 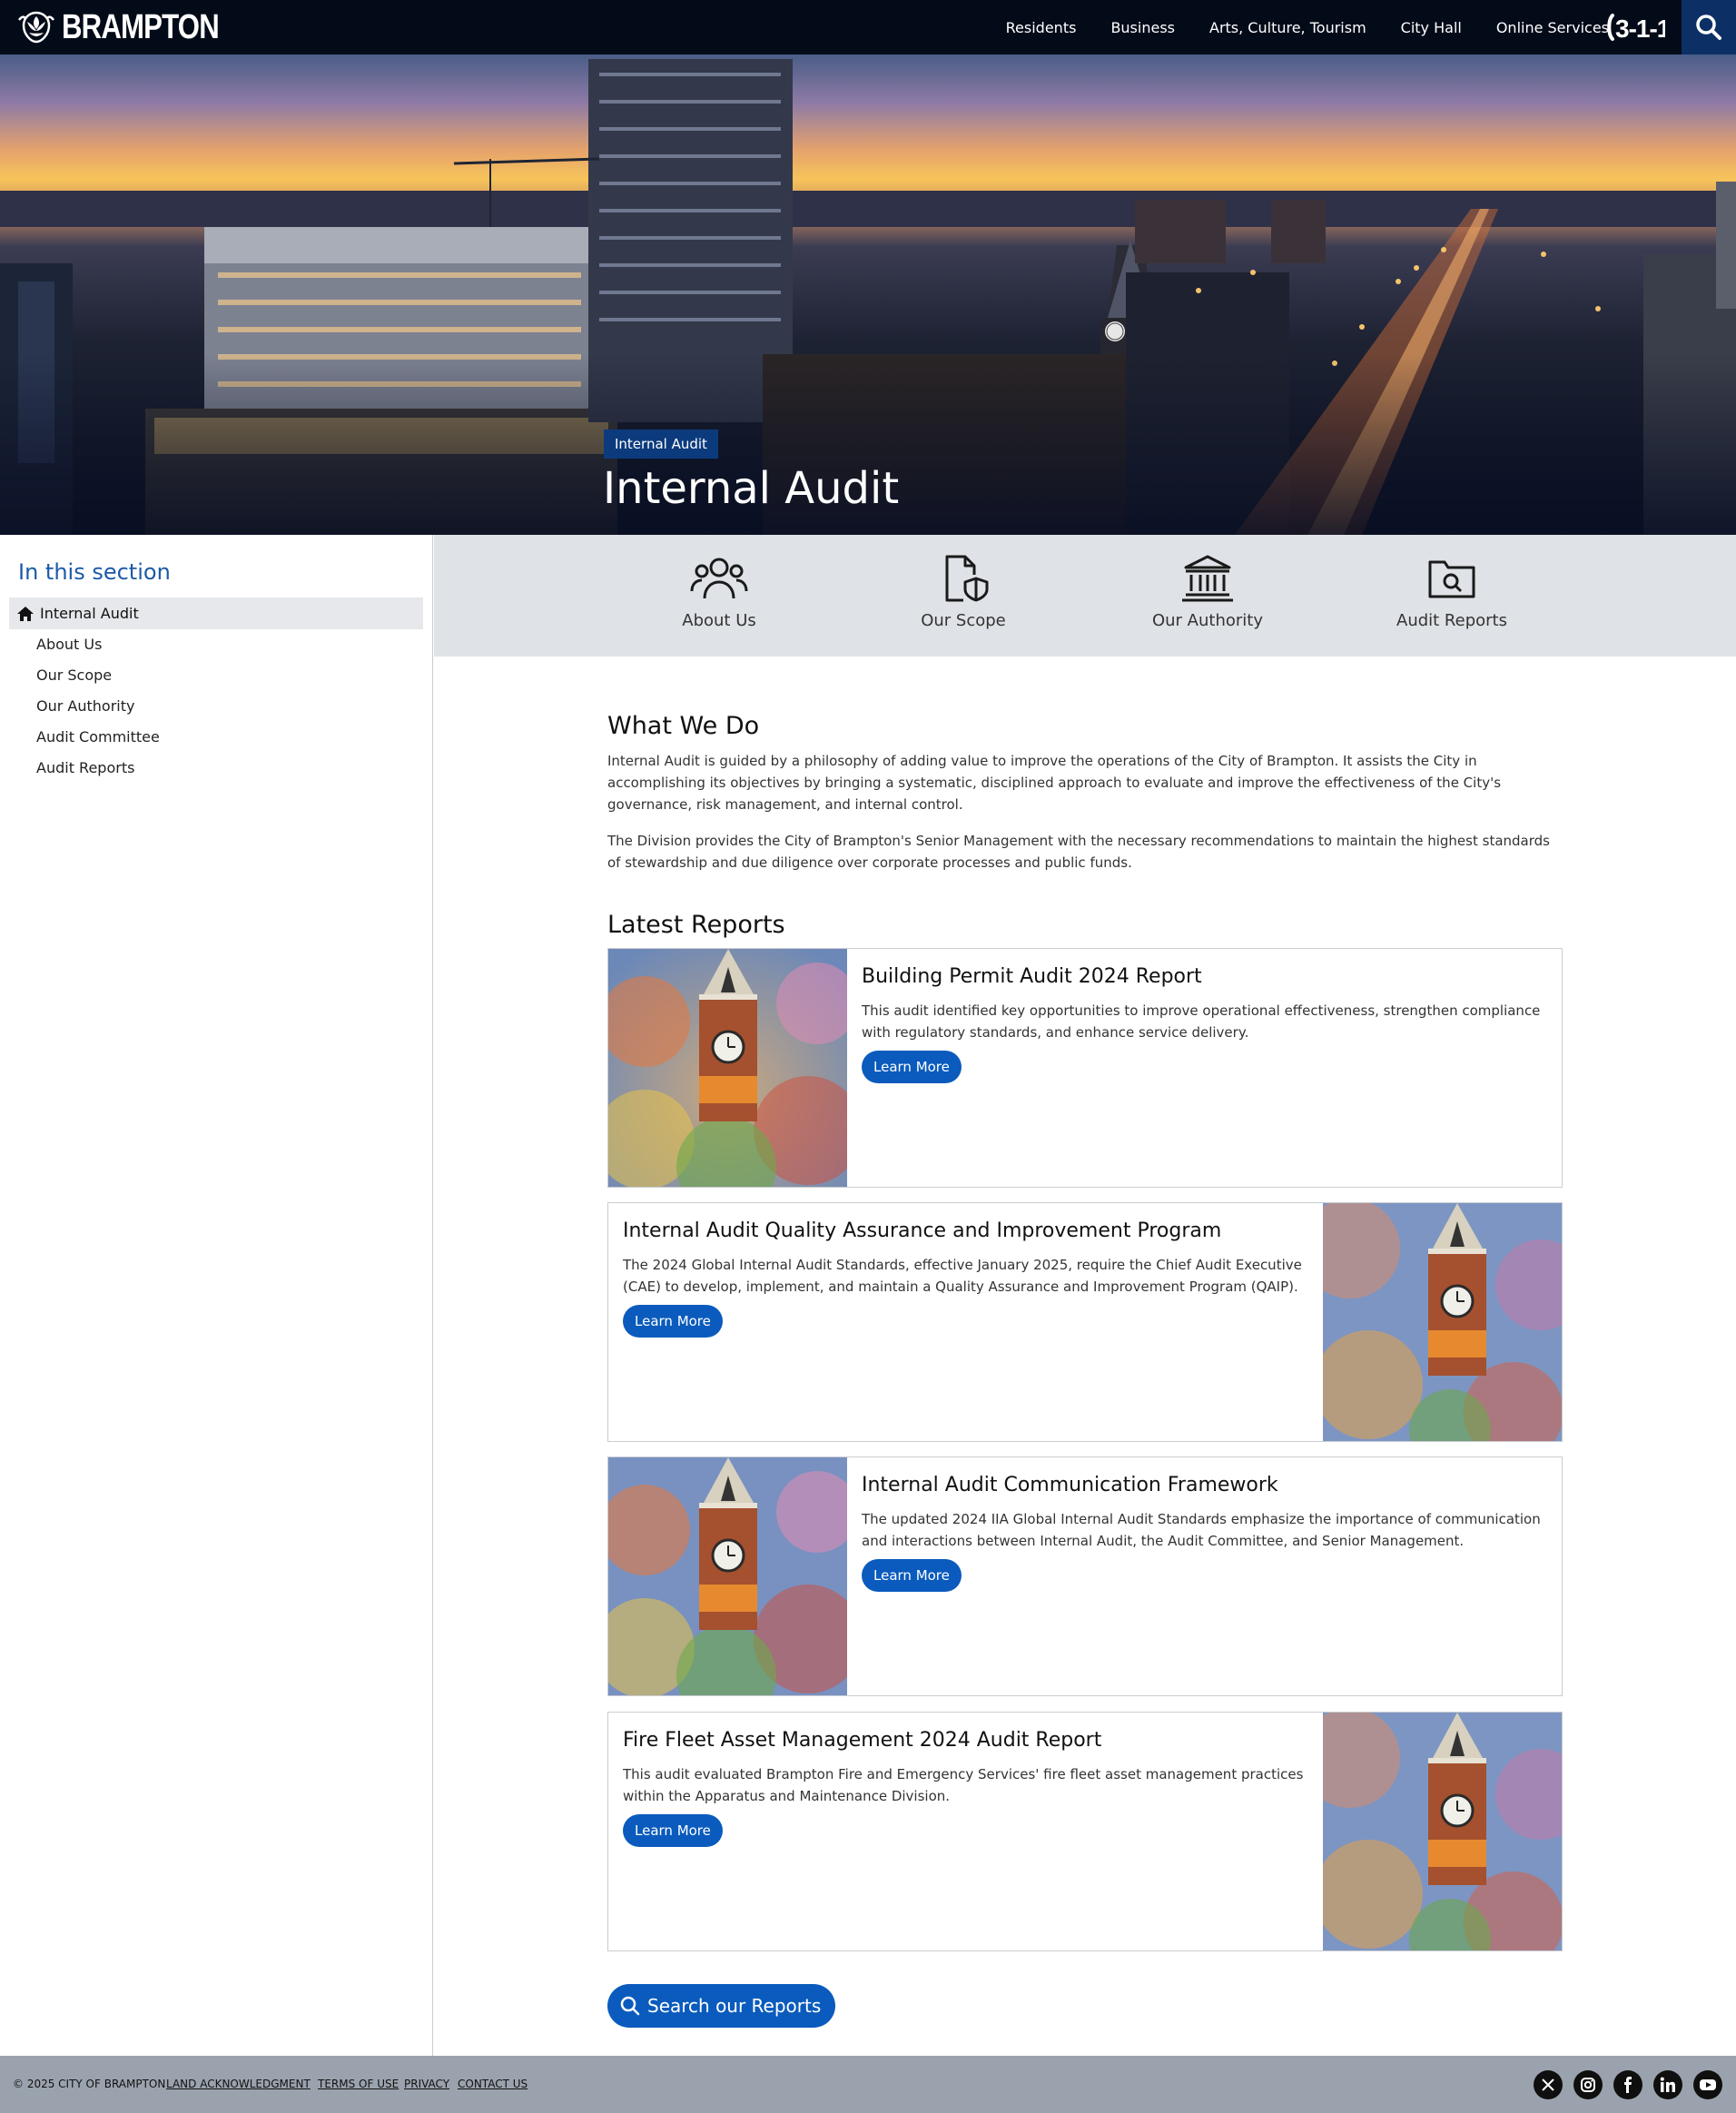 What do you see at coordinates (1431, 28) in the screenshot?
I see `nav-city-hall: City Hall` at bounding box center [1431, 28].